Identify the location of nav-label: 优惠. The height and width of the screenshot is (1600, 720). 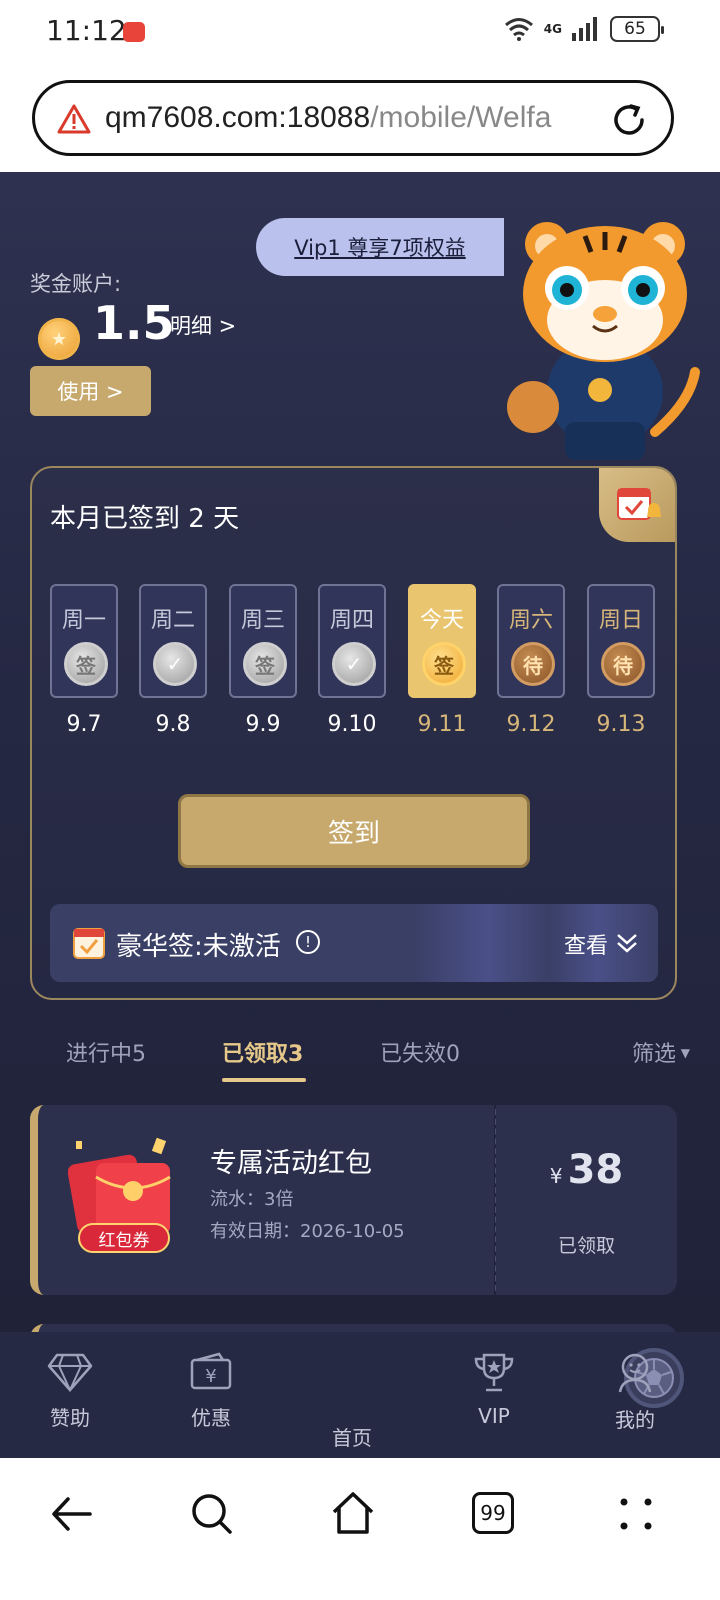
(211, 1418).